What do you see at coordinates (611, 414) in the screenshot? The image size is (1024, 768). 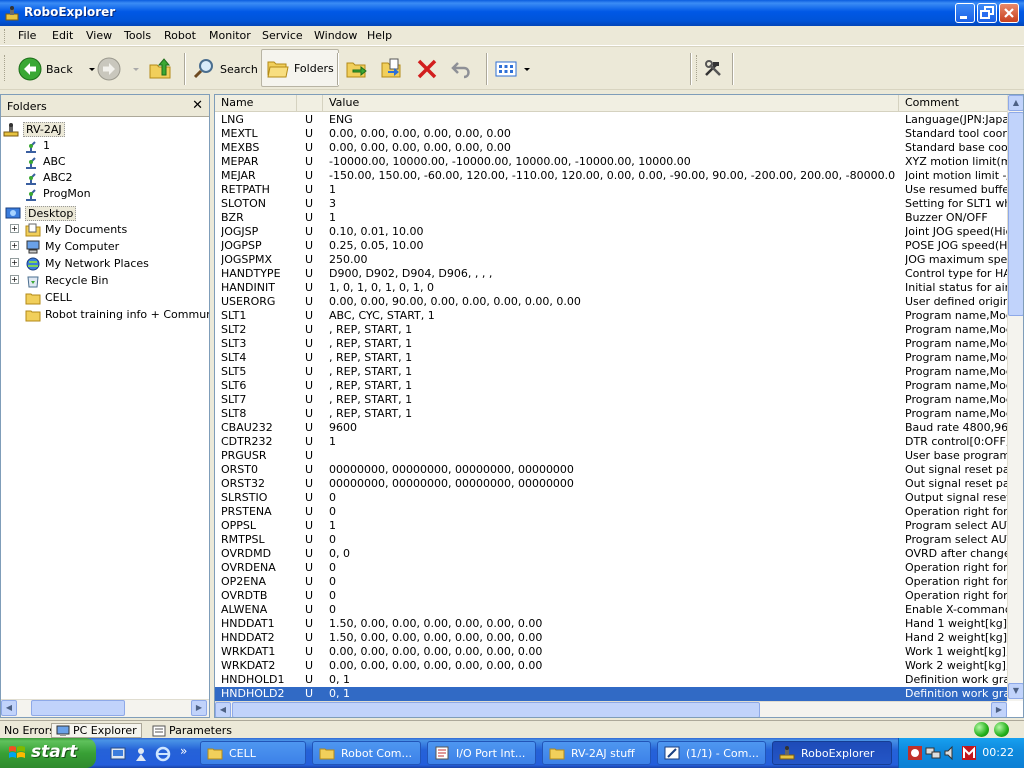 I see `table-row: SLT8 U , REP, START, 1 Program name,Mode,` at bounding box center [611, 414].